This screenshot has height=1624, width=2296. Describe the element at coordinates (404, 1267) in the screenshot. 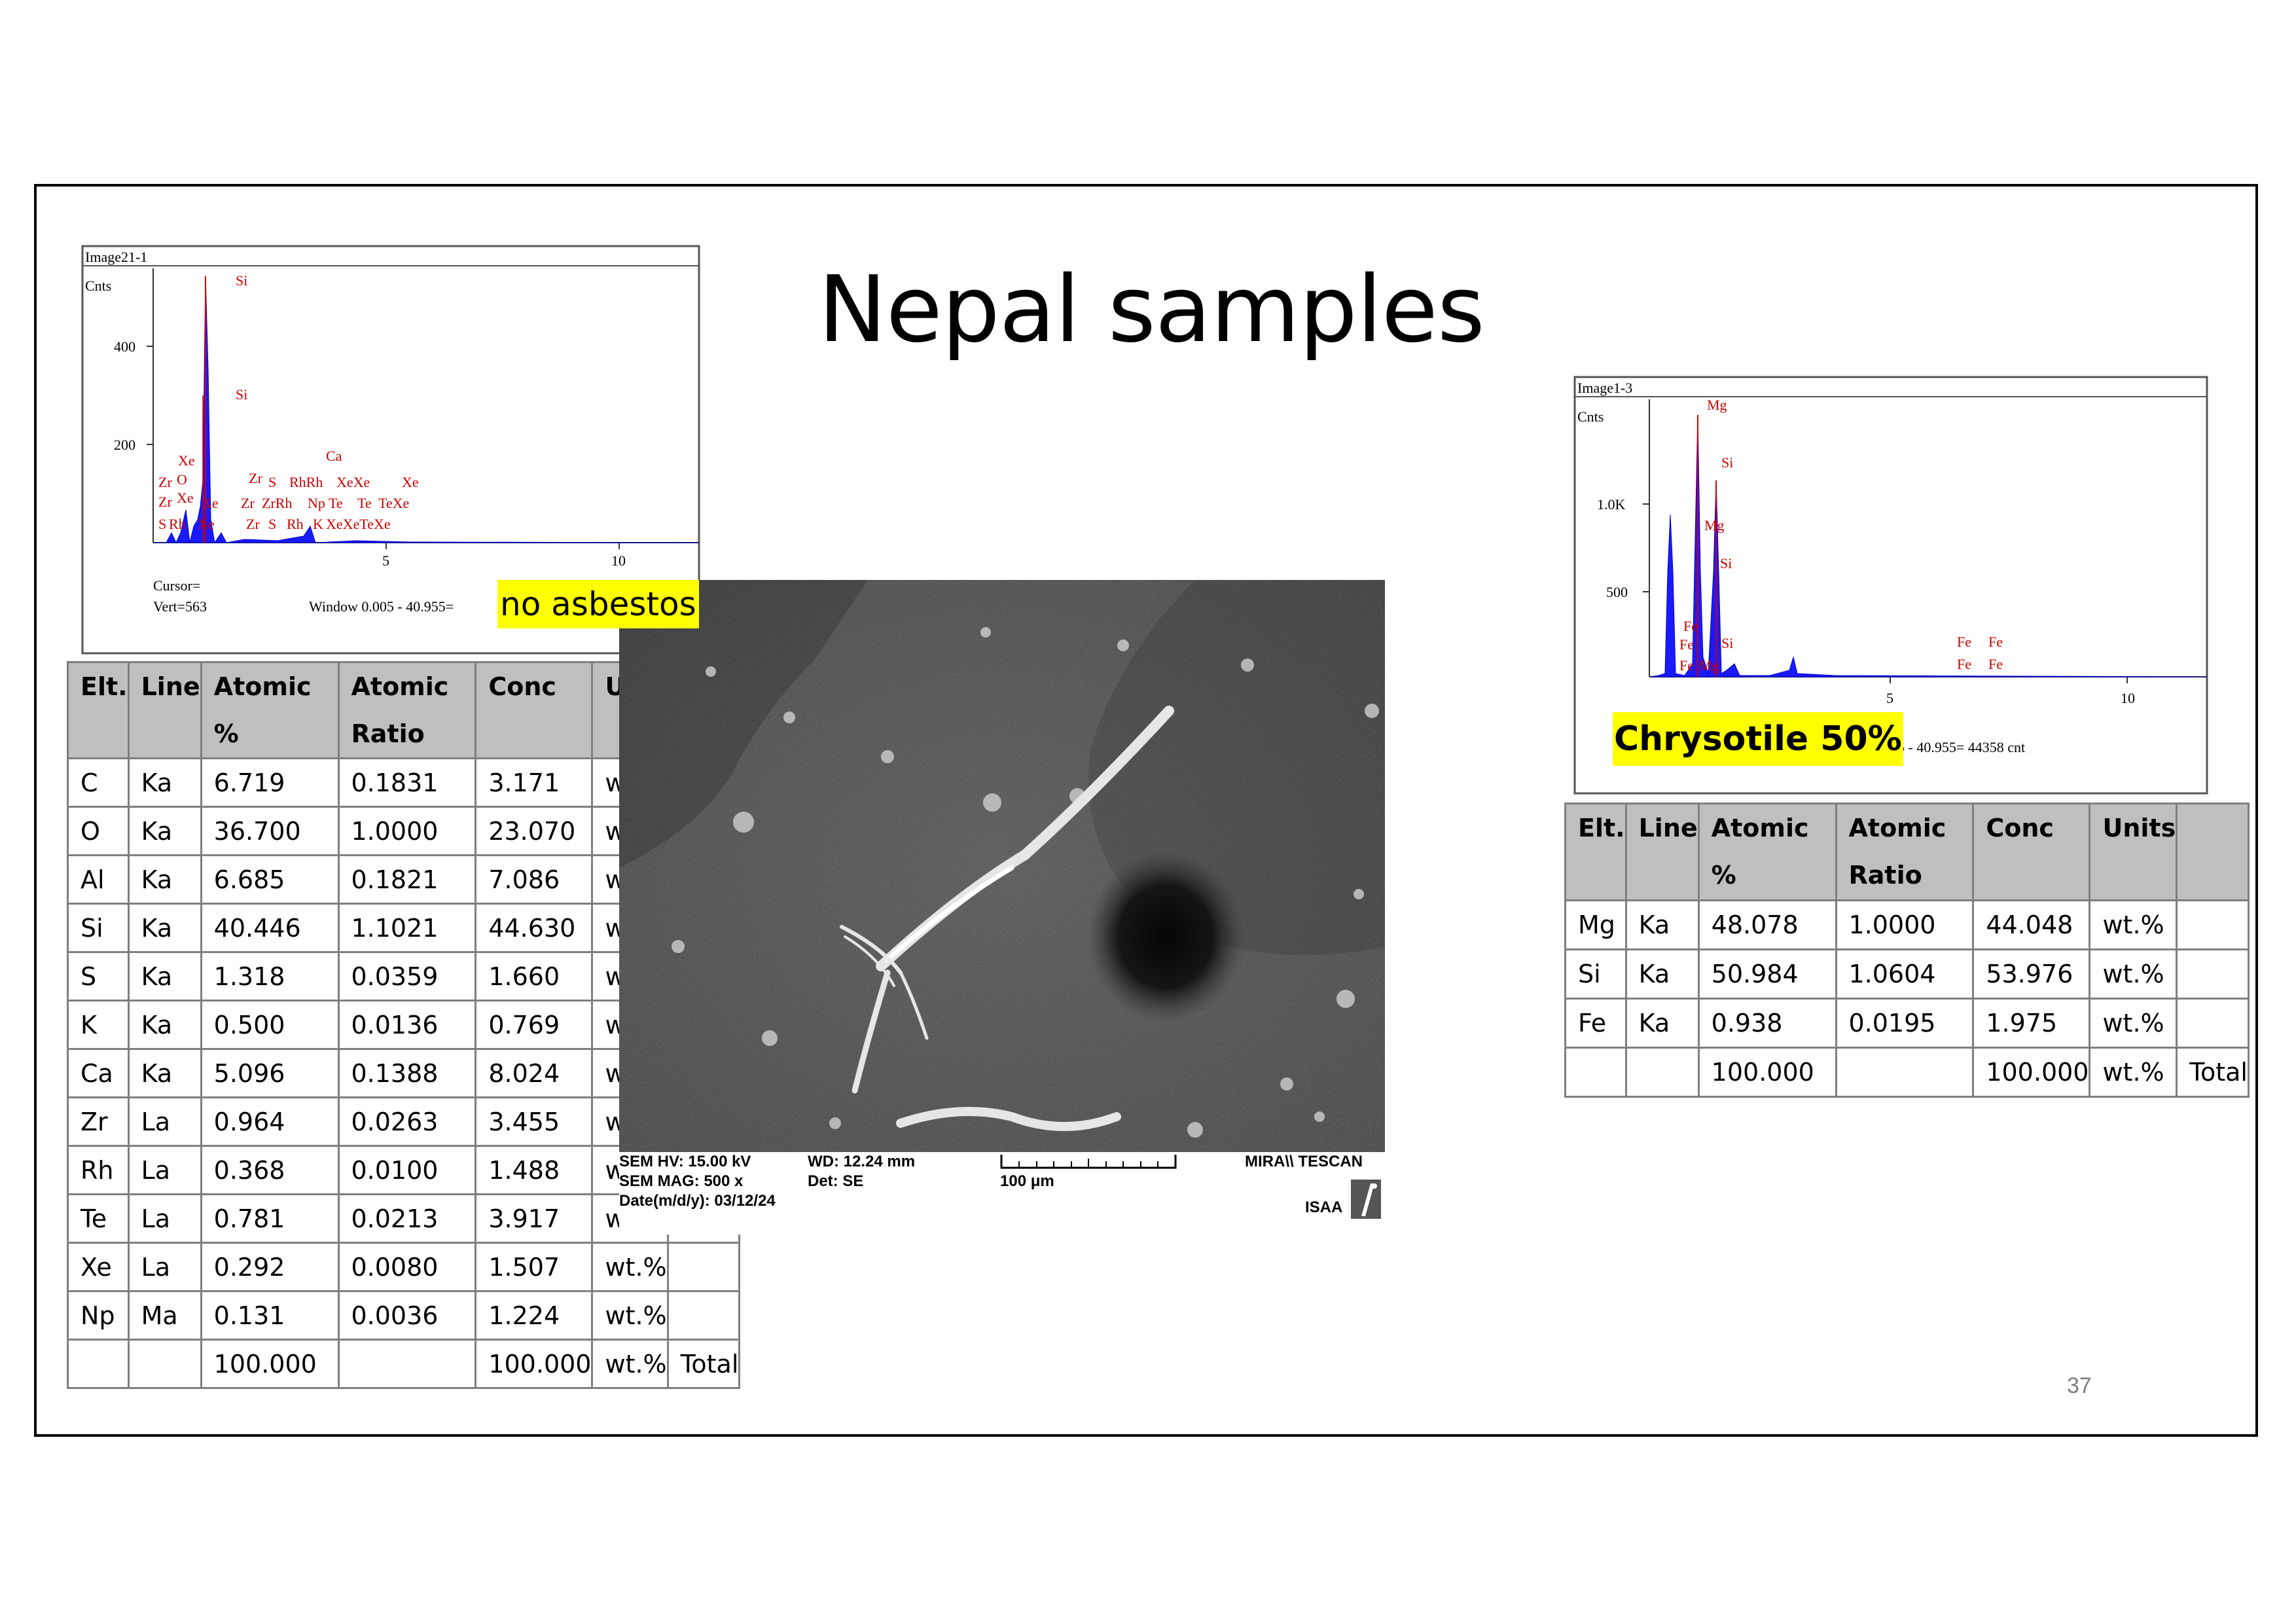

I see `table-row: Xe La 0.292 0.0080 1.507 wt.%` at that location.